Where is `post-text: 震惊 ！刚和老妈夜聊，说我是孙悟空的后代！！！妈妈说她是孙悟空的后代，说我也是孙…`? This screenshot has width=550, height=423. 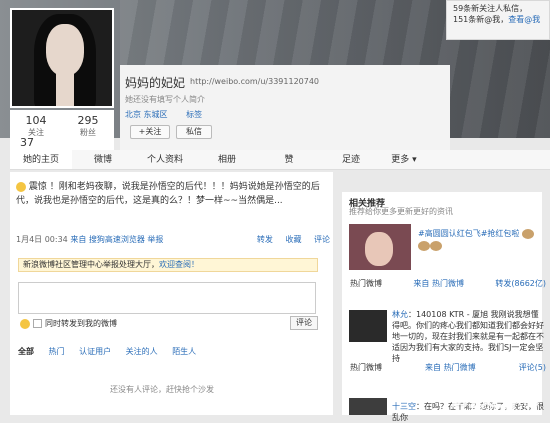
post-text: 震惊 ！刚和老妈夜聊，说我是孙悟空的后代！！！妈妈说她是孙悟空的后代，说我也是孙… is located at coordinates (171, 194).